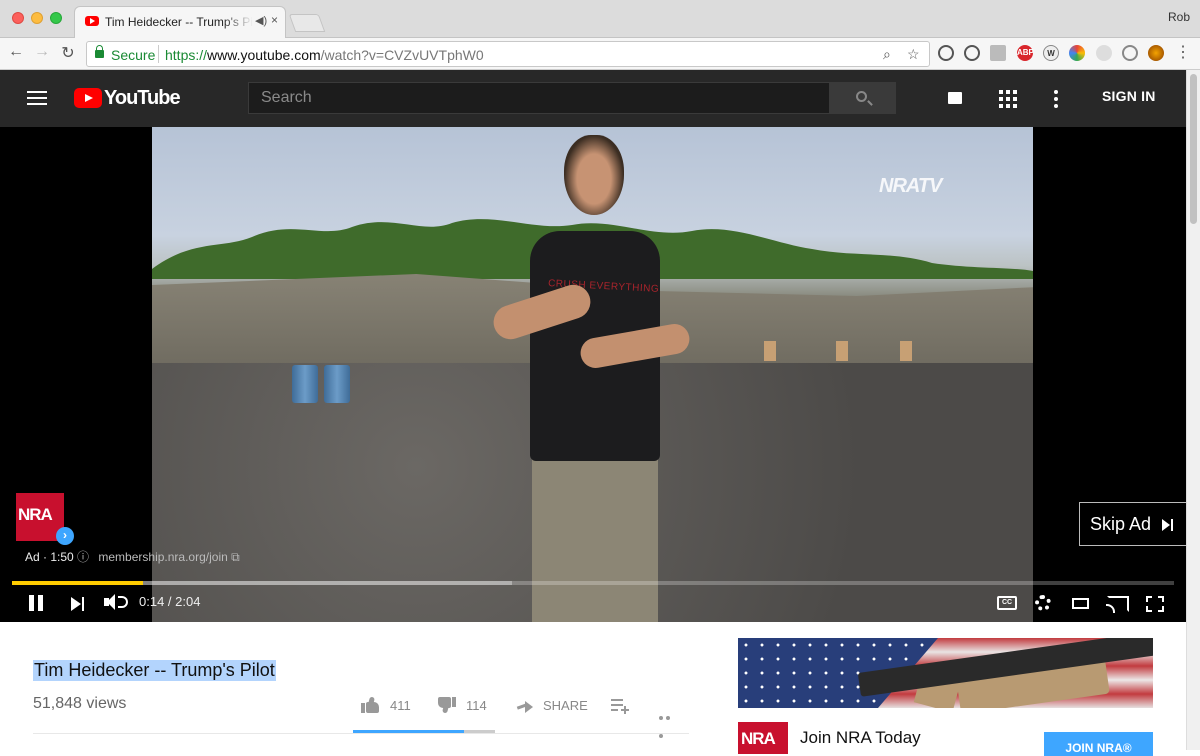 The image size is (1200, 756). I want to click on presenter-figure: CRUSH EVERYTHING, so click(600, 378).